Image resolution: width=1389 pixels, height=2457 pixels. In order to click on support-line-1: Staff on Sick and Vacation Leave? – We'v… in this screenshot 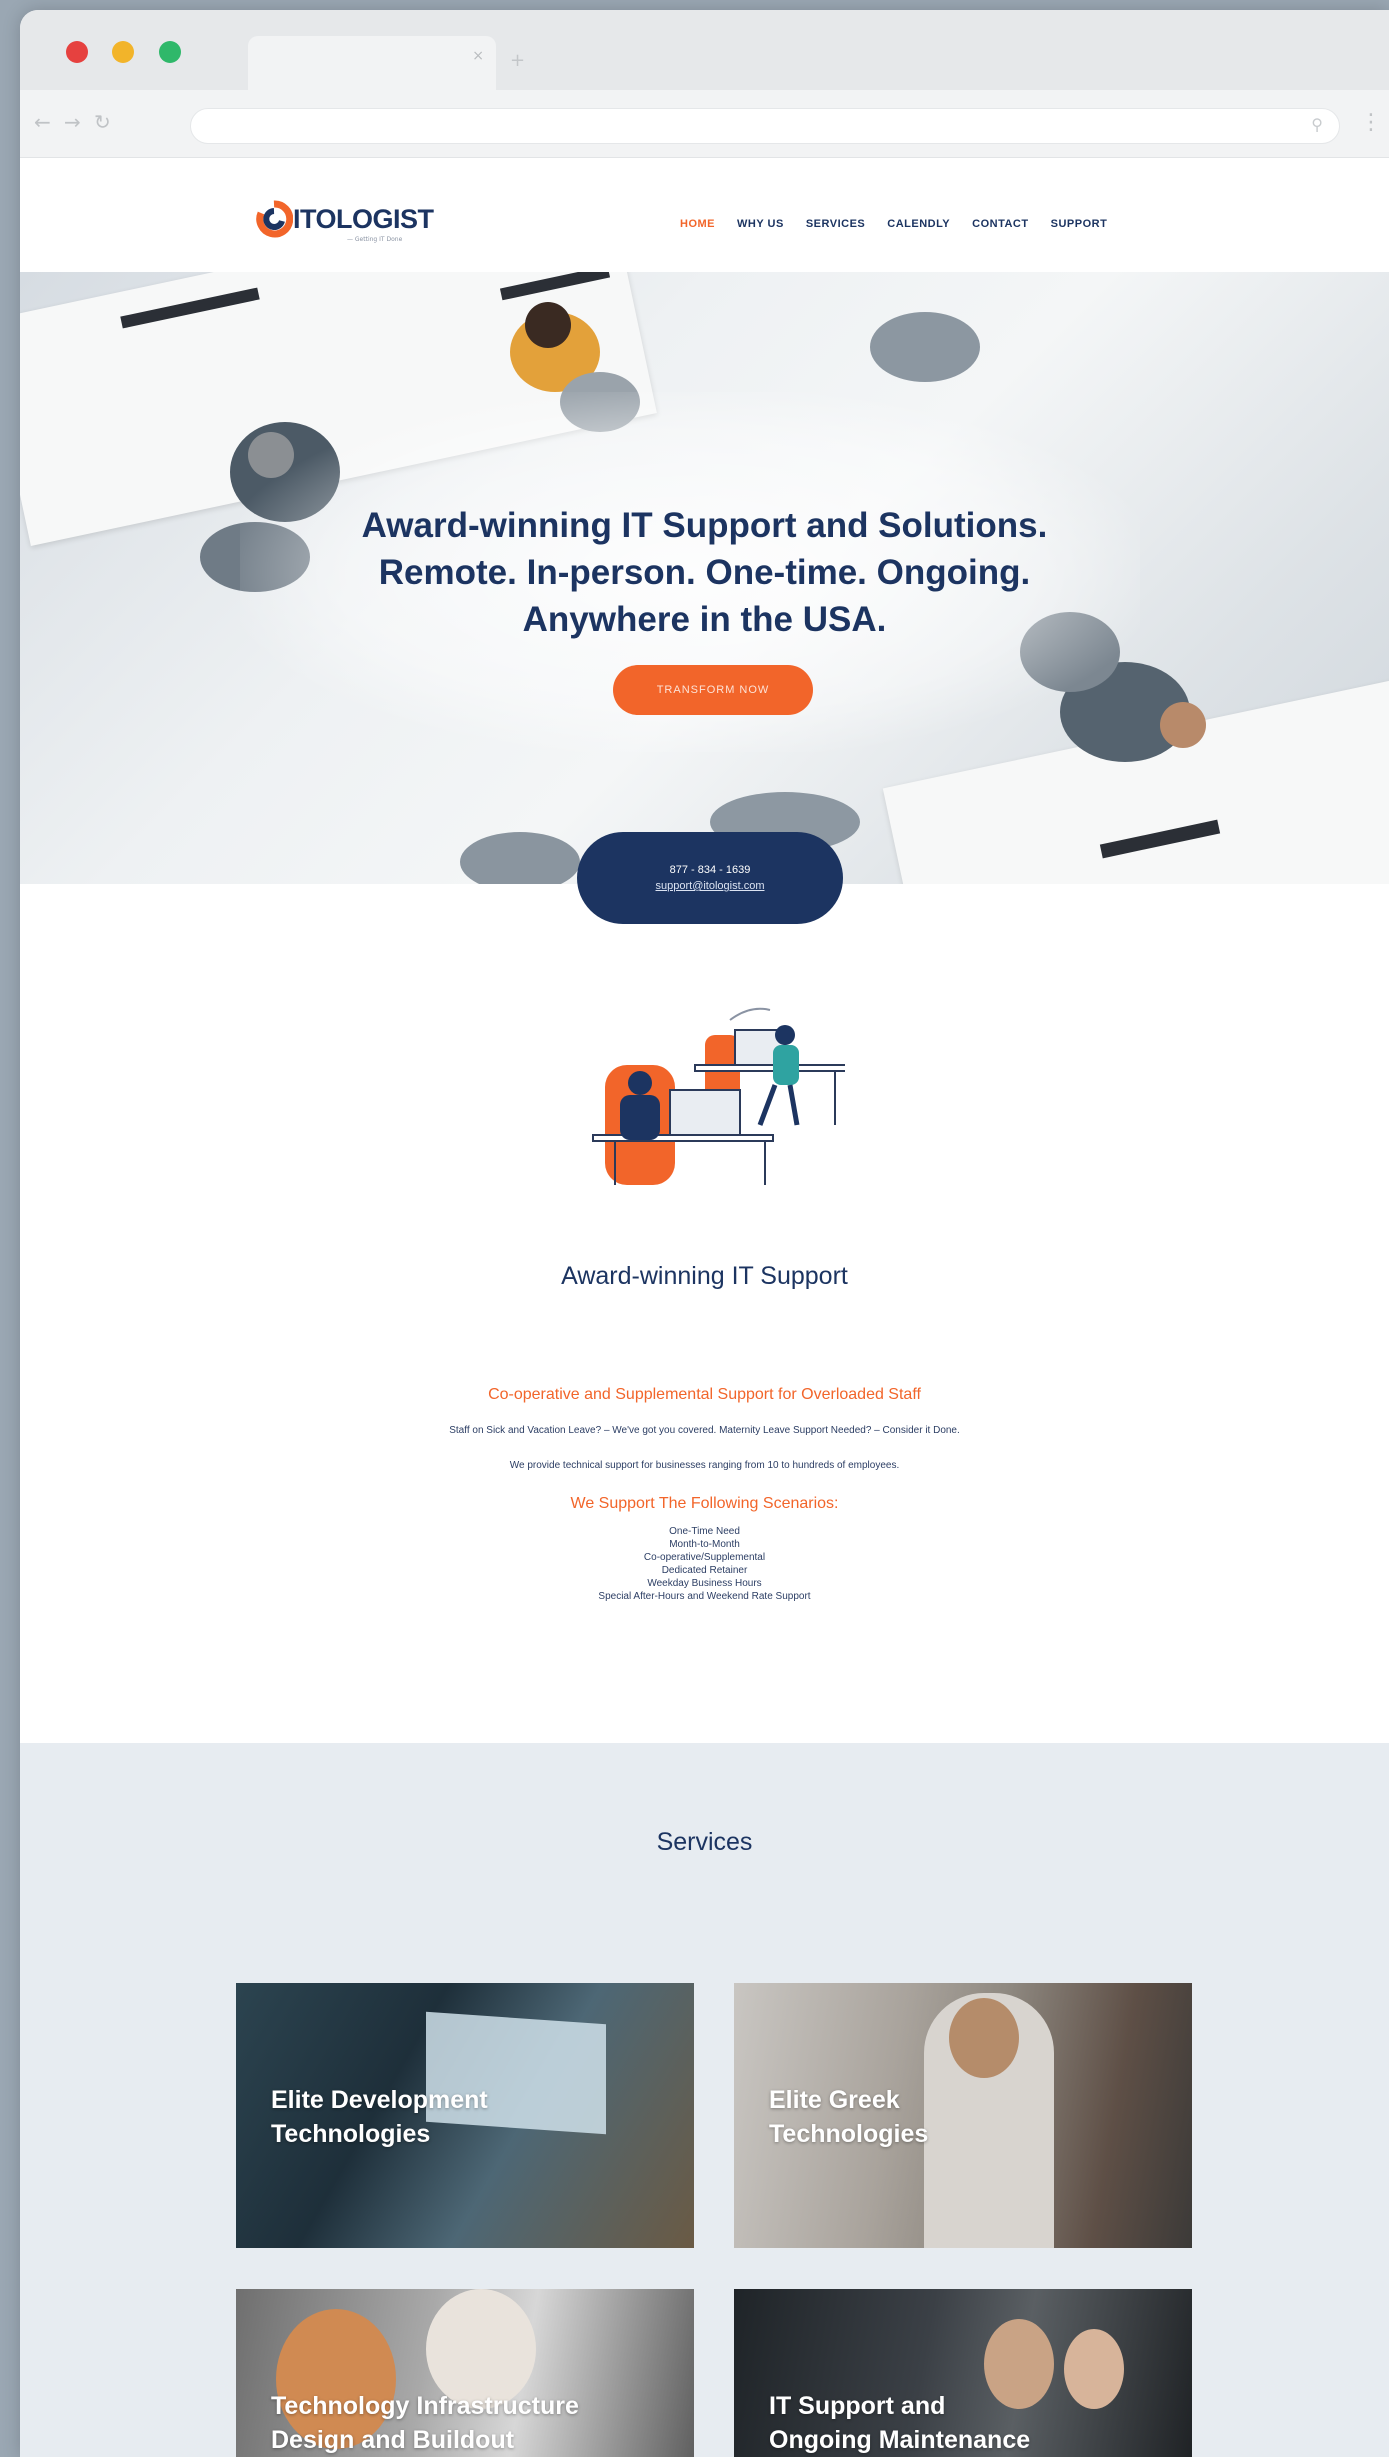, I will do `click(704, 1430)`.